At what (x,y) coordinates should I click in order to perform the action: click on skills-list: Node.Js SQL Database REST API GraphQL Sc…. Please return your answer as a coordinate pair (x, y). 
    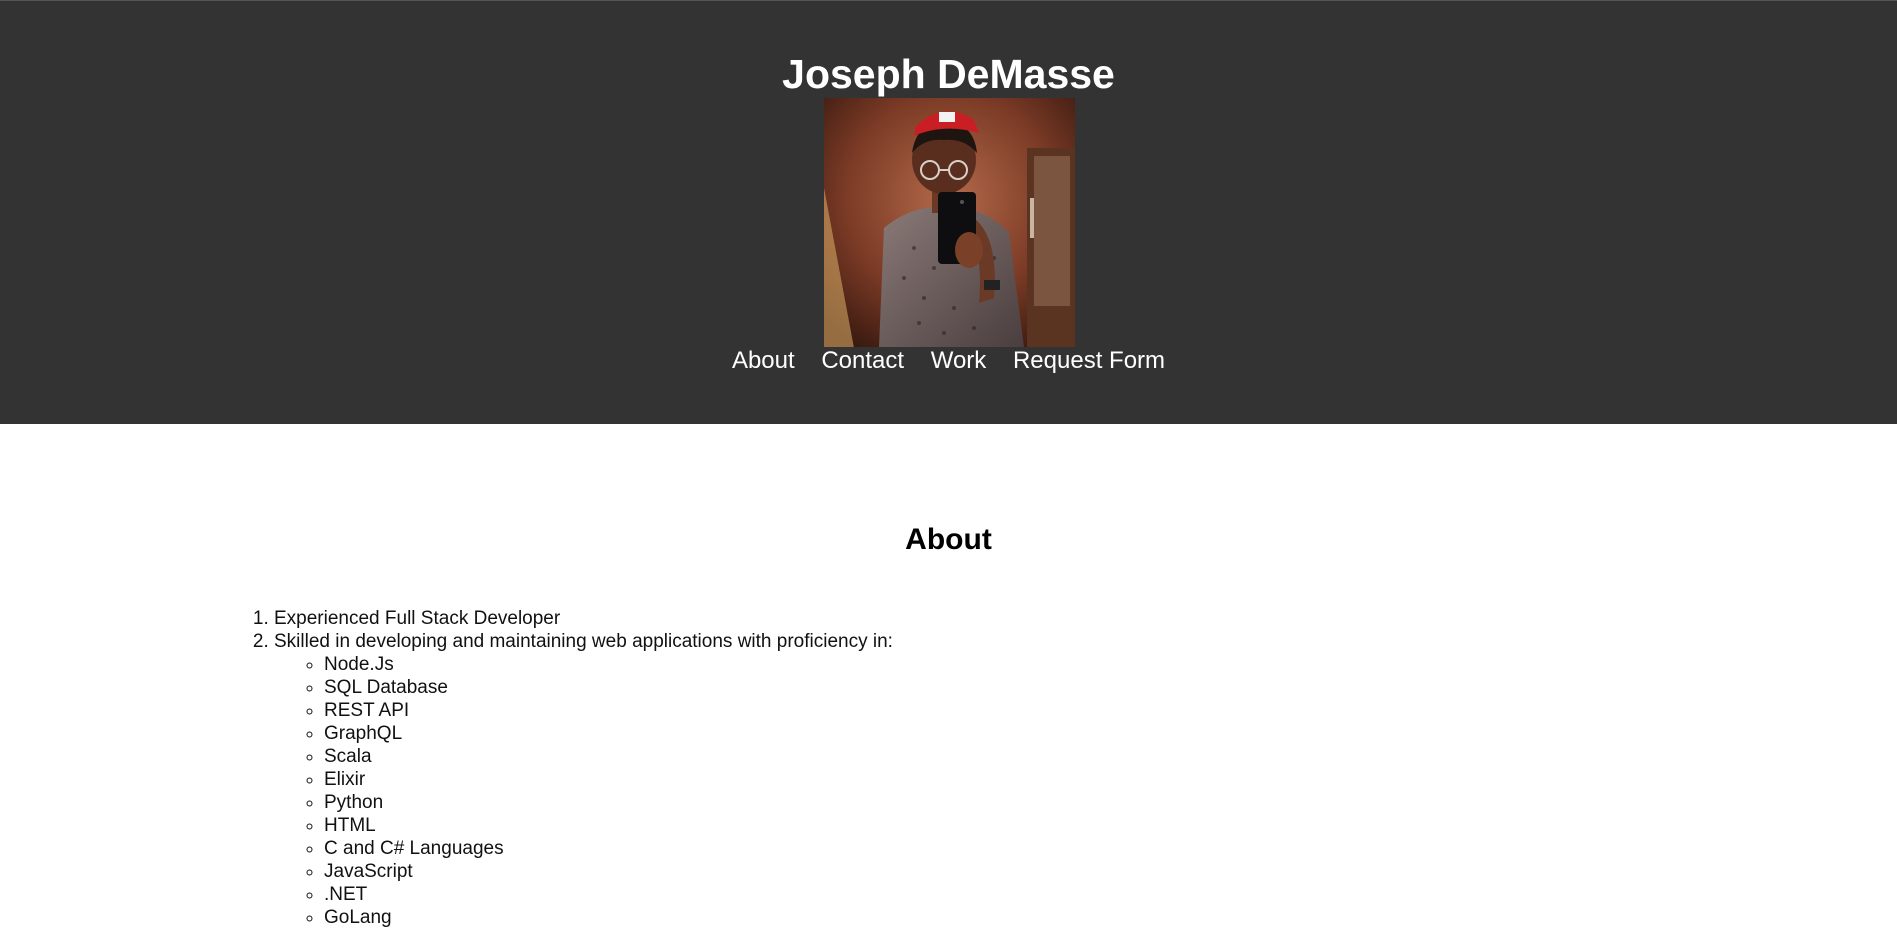
    Looking at the image, I should click on (583, 791).